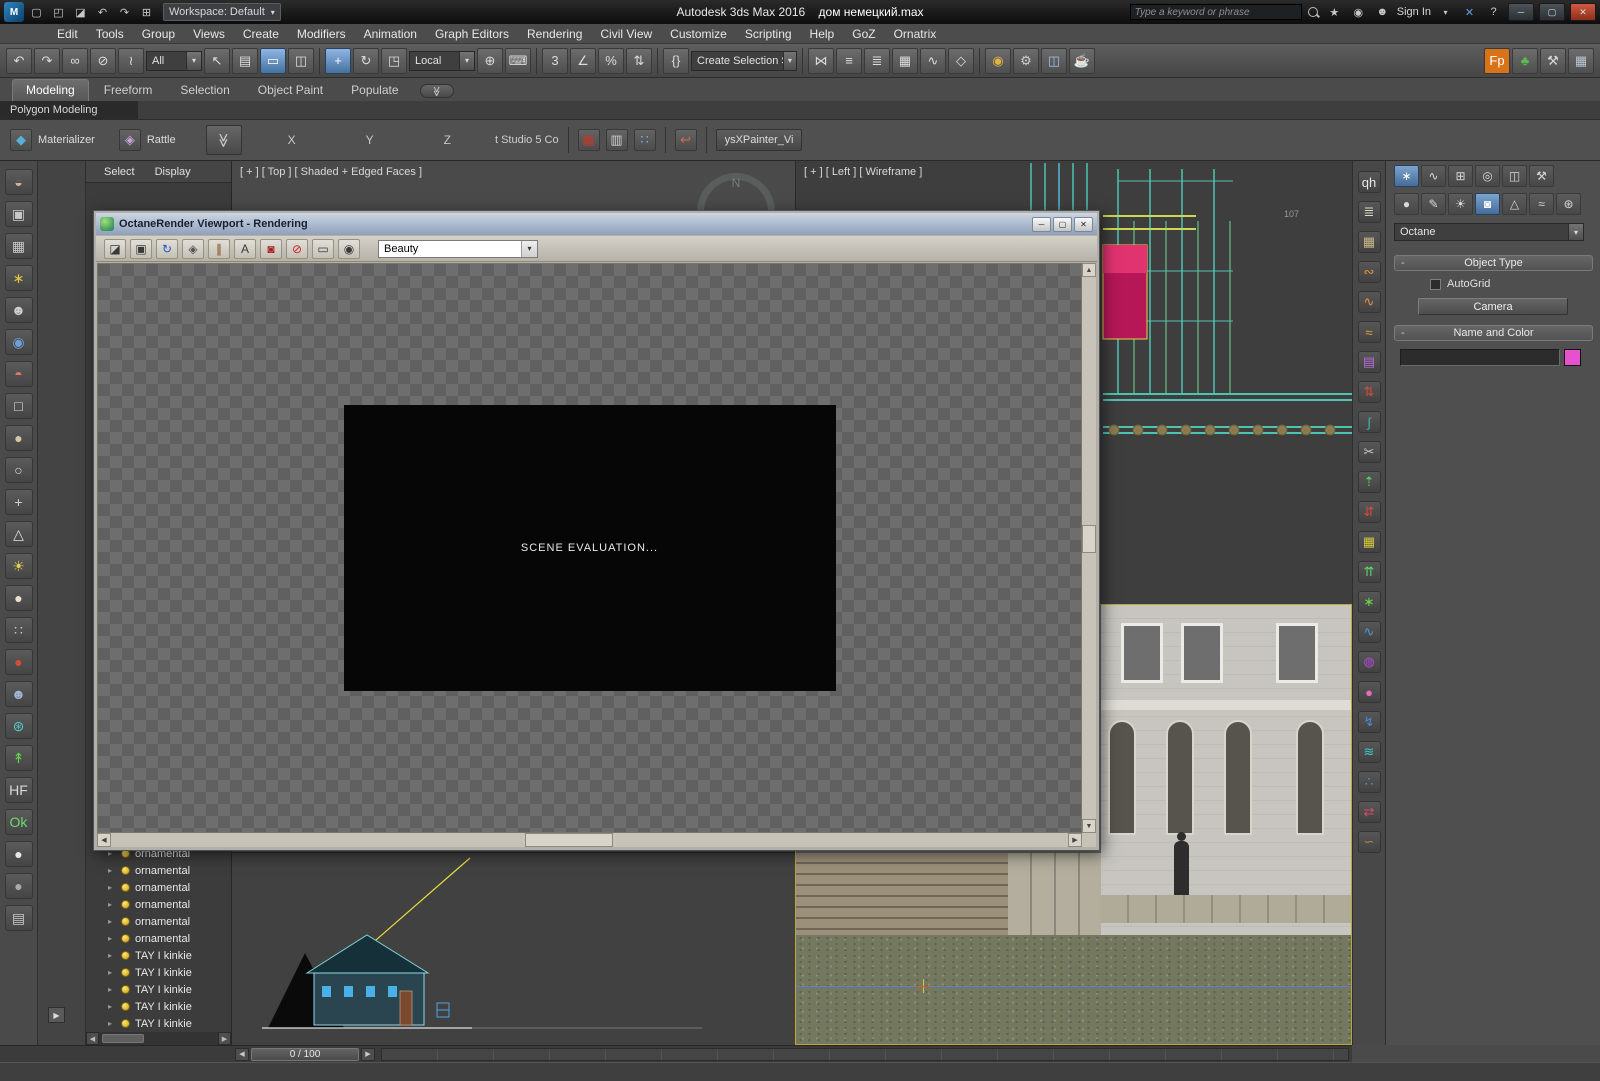 This screenshot has height=1081, width=1600. Describe the element at coordinates (1369, 602) in the screenshot. I see `ornatrix-leaf-icon: ∗` at that location.